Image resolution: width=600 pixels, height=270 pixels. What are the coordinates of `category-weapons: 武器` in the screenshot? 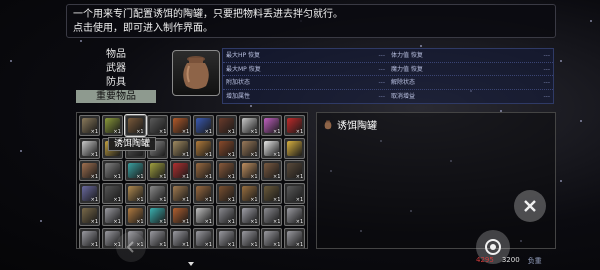 It's located at (116, 68).